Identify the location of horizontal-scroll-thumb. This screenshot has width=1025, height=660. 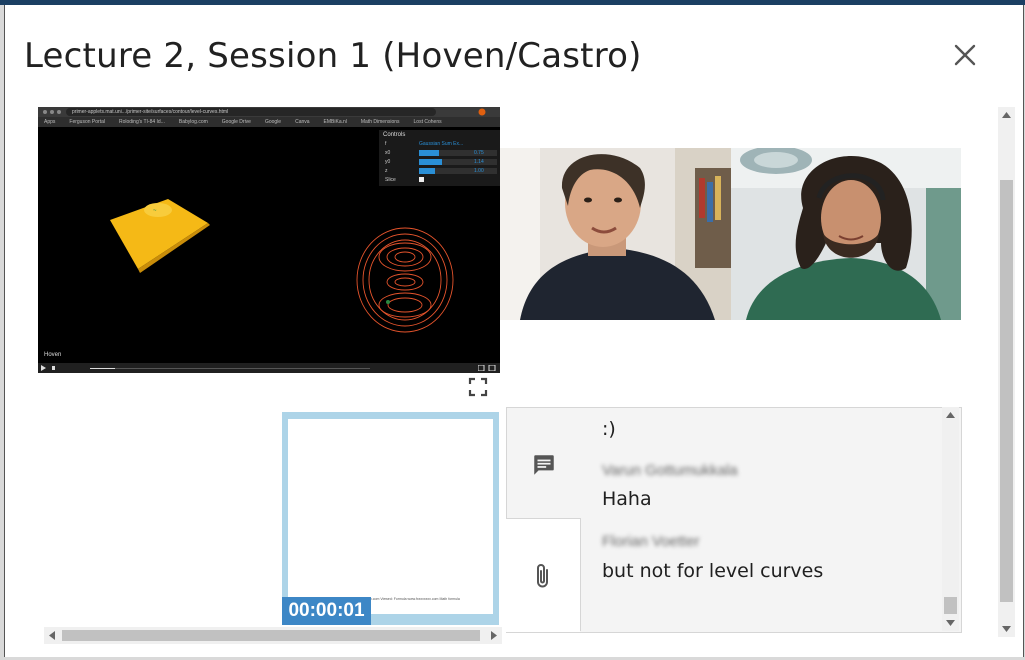
(271, 635).